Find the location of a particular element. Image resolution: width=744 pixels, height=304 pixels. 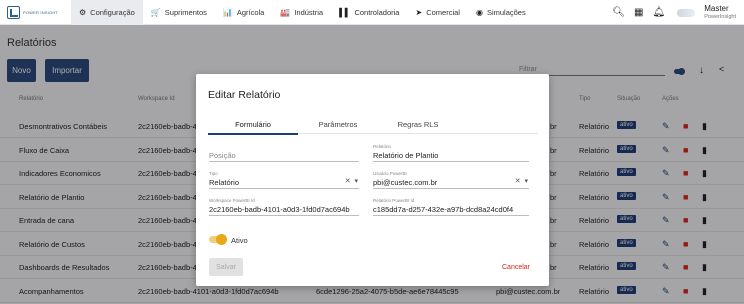

gear-icon: ⚙ is located at coordinates (83, 12).